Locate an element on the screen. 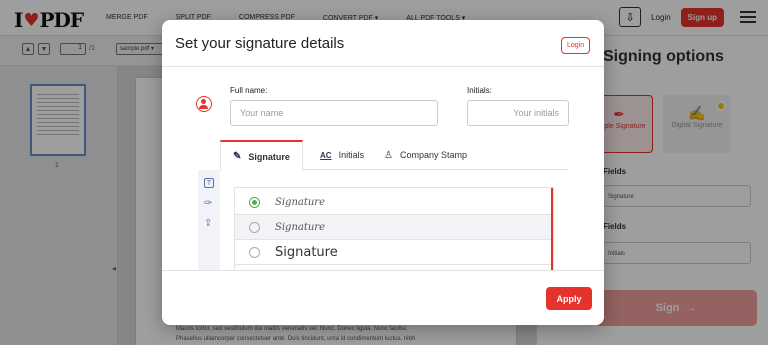 The height and width of the screenshot is (345, 768). initials-input is located at coordinates (518, 113).